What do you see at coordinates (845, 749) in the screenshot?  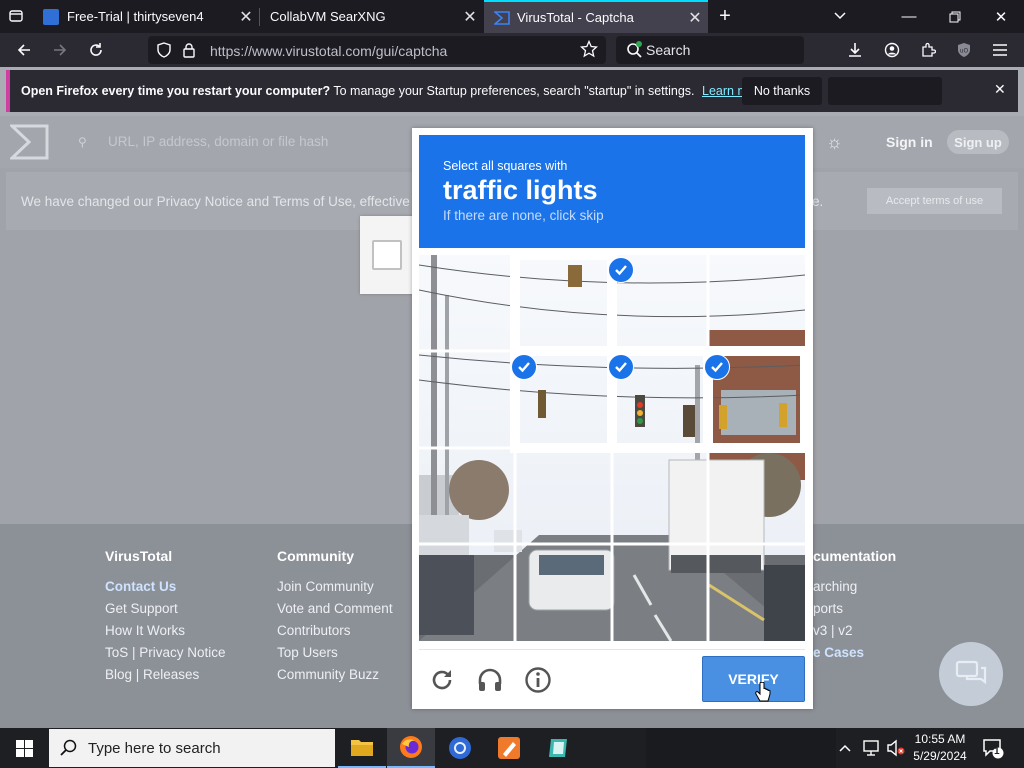 I see `show-hidden-icons-chevron-up-icon` at bounding box center [845, 749].